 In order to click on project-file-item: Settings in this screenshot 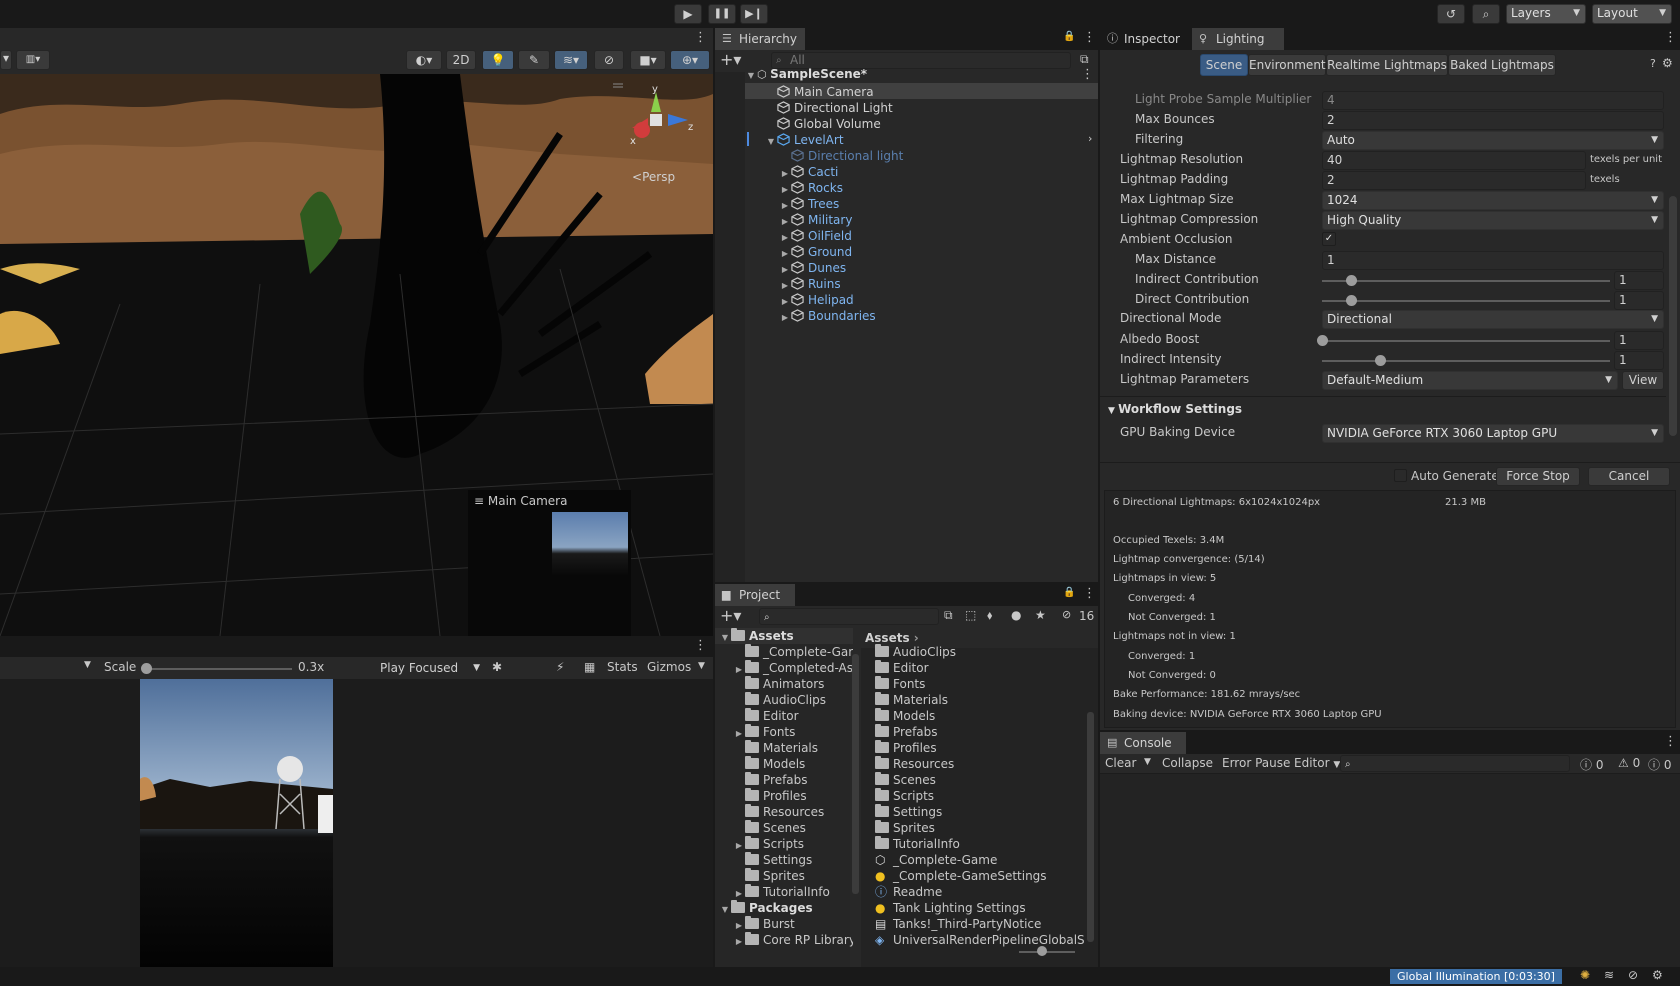, I will do `click(980, 812)`.